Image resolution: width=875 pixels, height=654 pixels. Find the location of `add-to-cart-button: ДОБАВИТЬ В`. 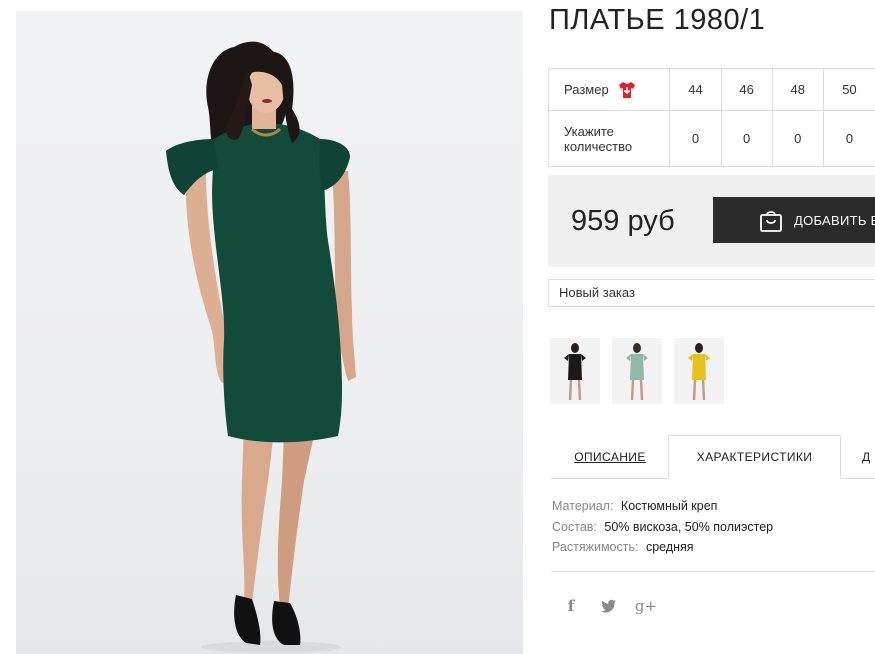

add-to-cart-button: ДОБАВИТЬ В is located at coordinates (794, 220).